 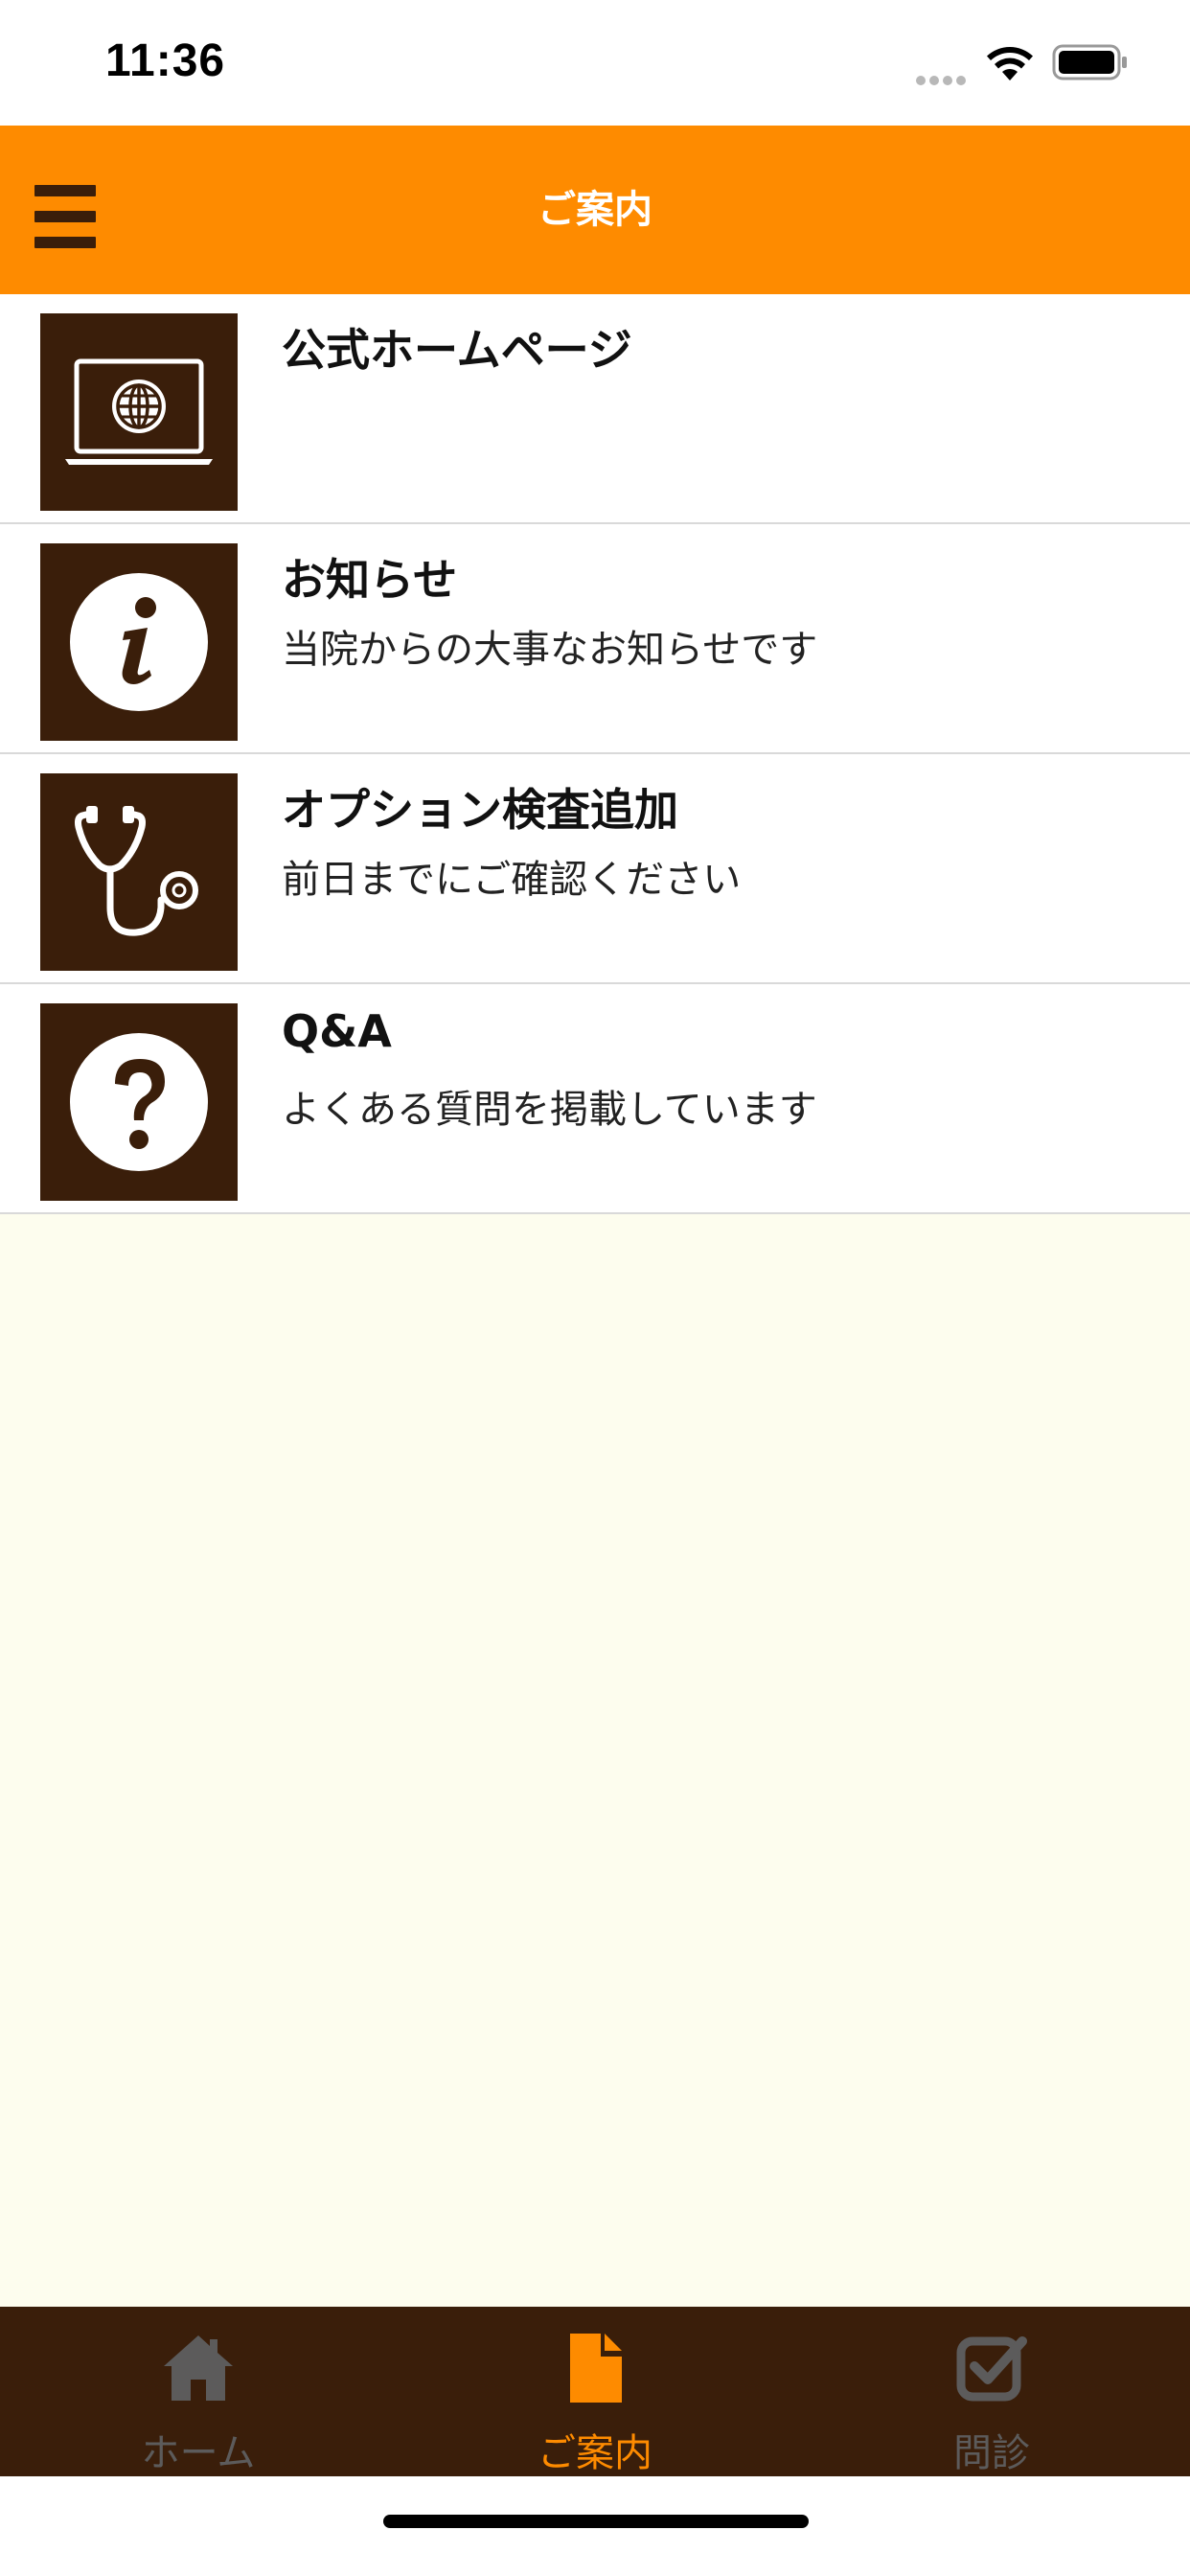 I want to click on list-item-qa: Q&A よくある質問を掲載しています, so click(x=595, y=1099).